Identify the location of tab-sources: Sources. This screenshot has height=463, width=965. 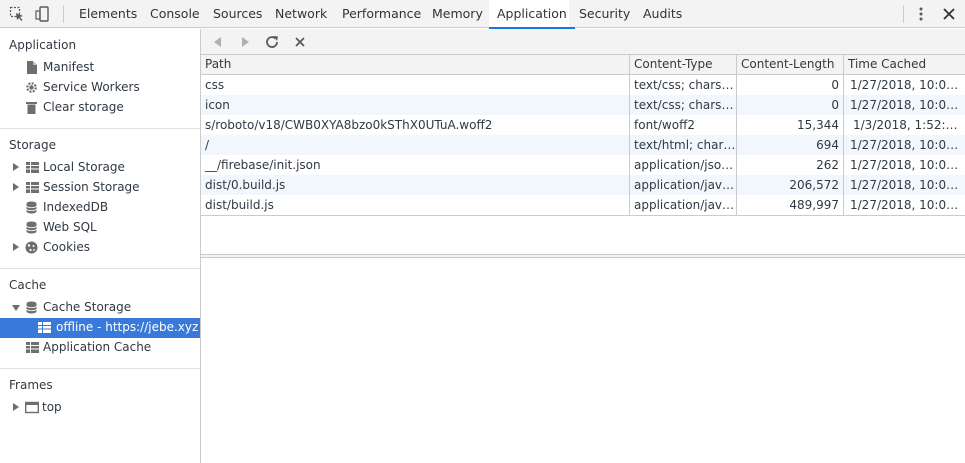
(237, 14).